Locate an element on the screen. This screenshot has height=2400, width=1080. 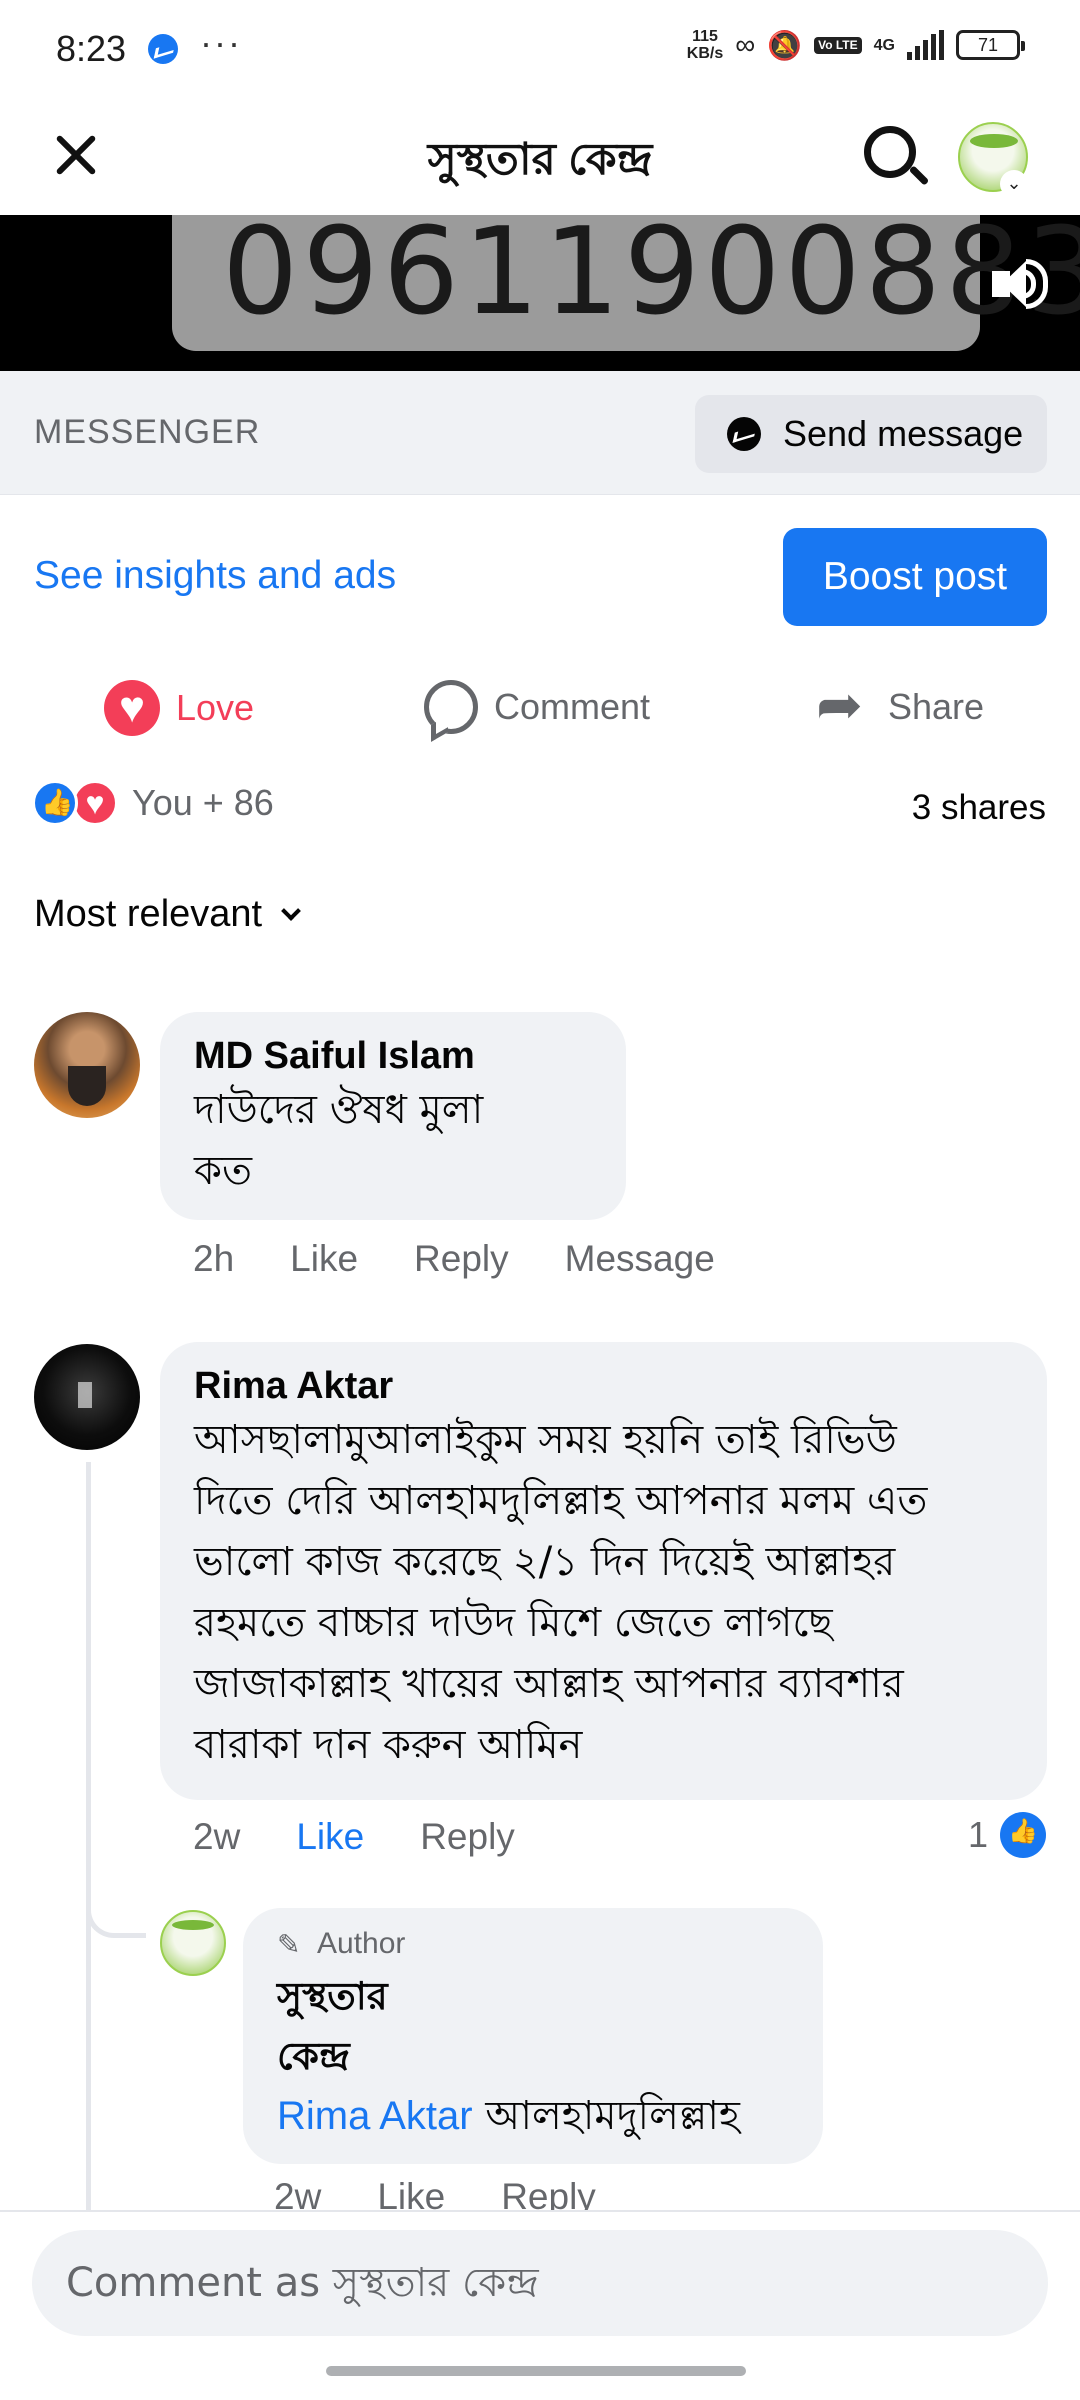
comment-sort-dropdown: Most relevant is located at coordinates (167, 914).